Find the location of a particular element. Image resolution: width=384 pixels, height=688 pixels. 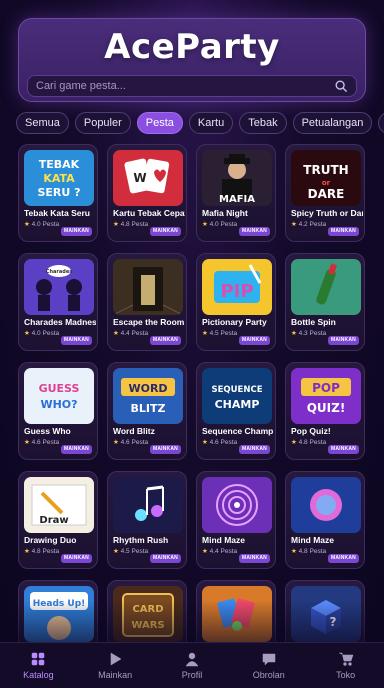

search-bar is located at coordinates (192, 86).